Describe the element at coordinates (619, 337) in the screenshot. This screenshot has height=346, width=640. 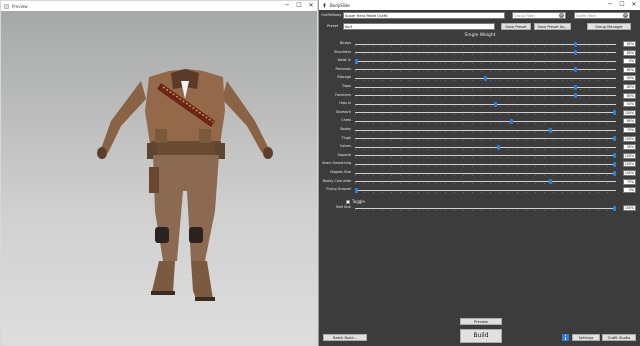
I see `outfit-studio-button: Outfit Studio` at that location.